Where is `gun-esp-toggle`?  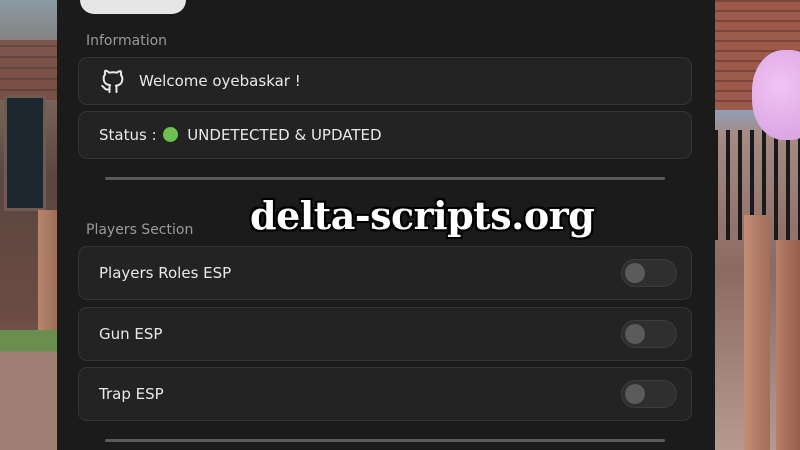
gun-esp-toggle is located at coordinates (649, 334).